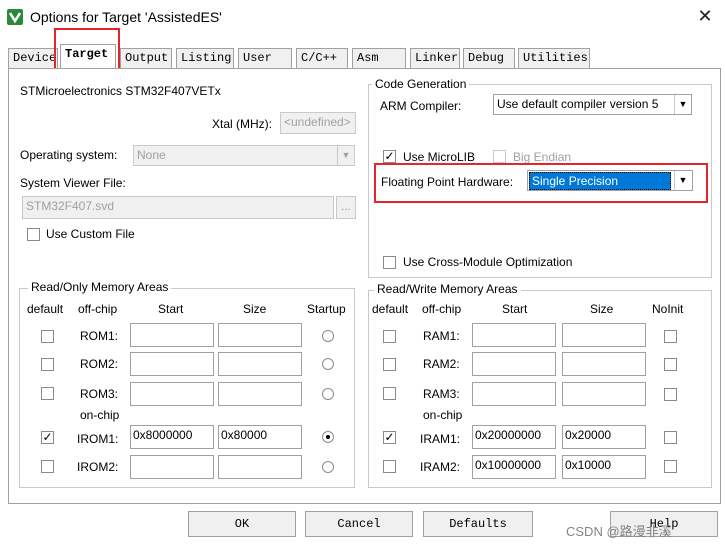  I want to click on rom2-startup-radio, so click(328, 364).